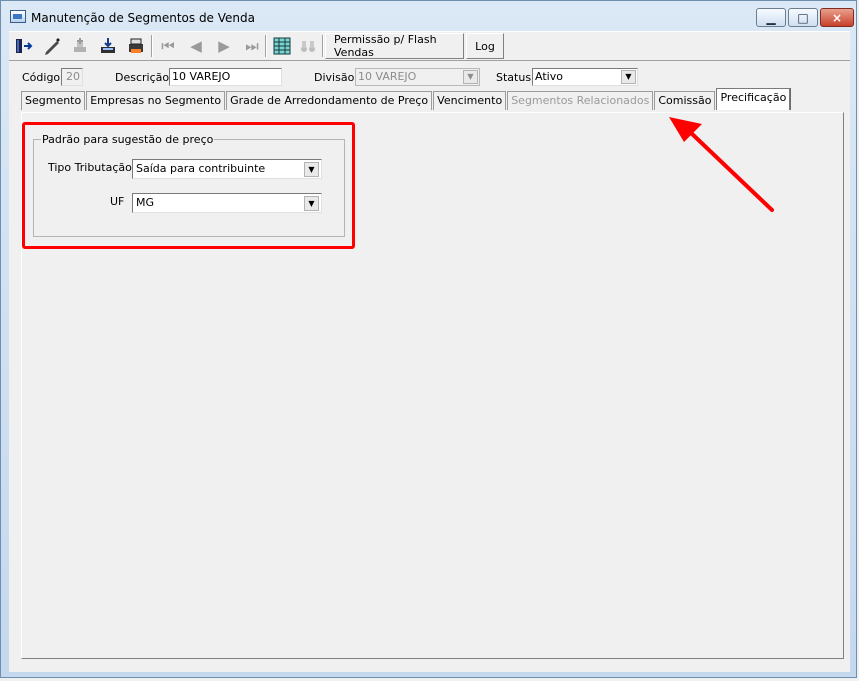 This screenshot has width=859, height=681. I want to click on codigo-label: Código, so click(41, 77).